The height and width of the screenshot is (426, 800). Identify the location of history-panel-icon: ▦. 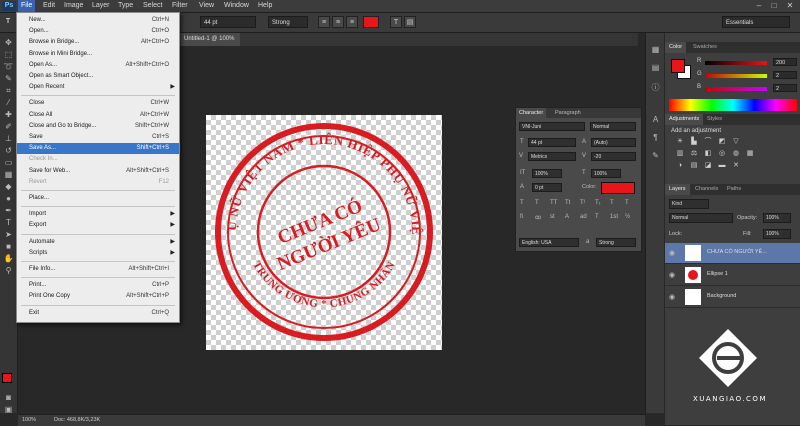
(655, 49).